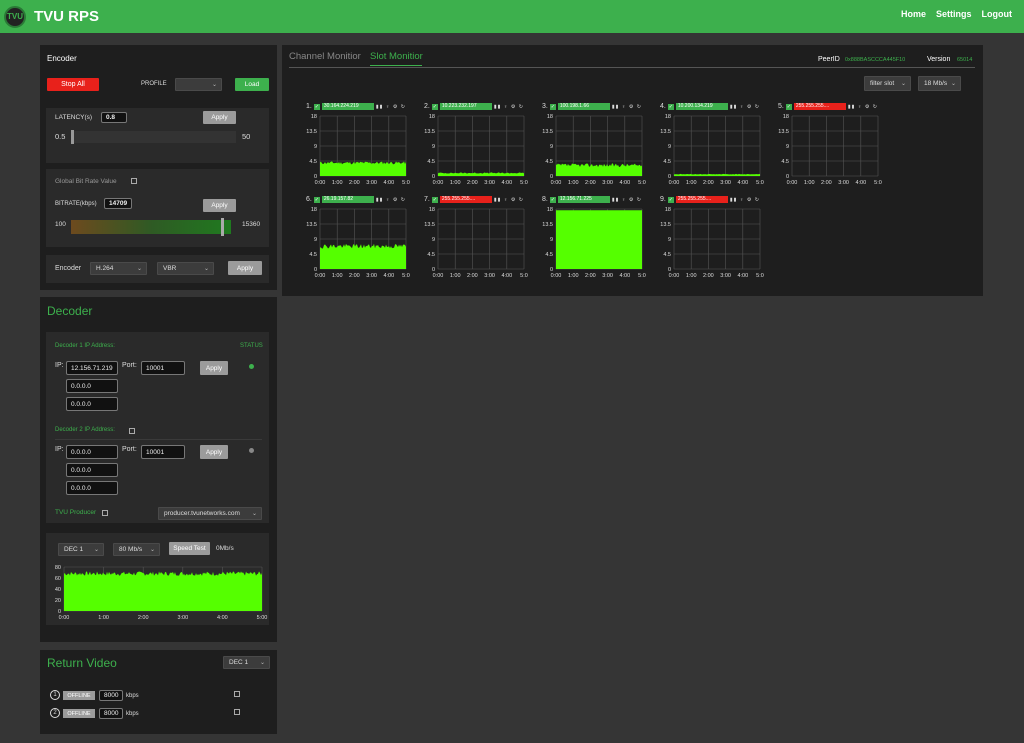 The image size is (1024, 743). What do you see at coordinates (214, 368) in the screenshot?
I see `decoder1-apply-button: Apply` at bounding box center [214, 368].